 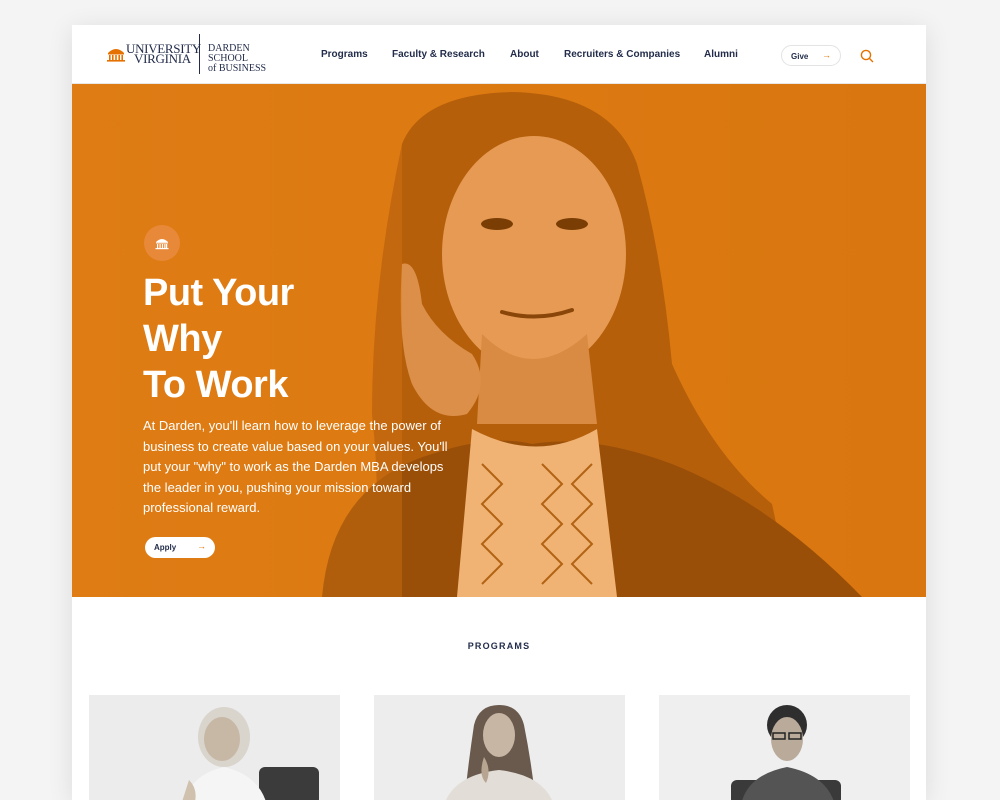 I want to click on university-wordmark: UNIVERSITY VIRGINIA, so click(x=163, y=54).